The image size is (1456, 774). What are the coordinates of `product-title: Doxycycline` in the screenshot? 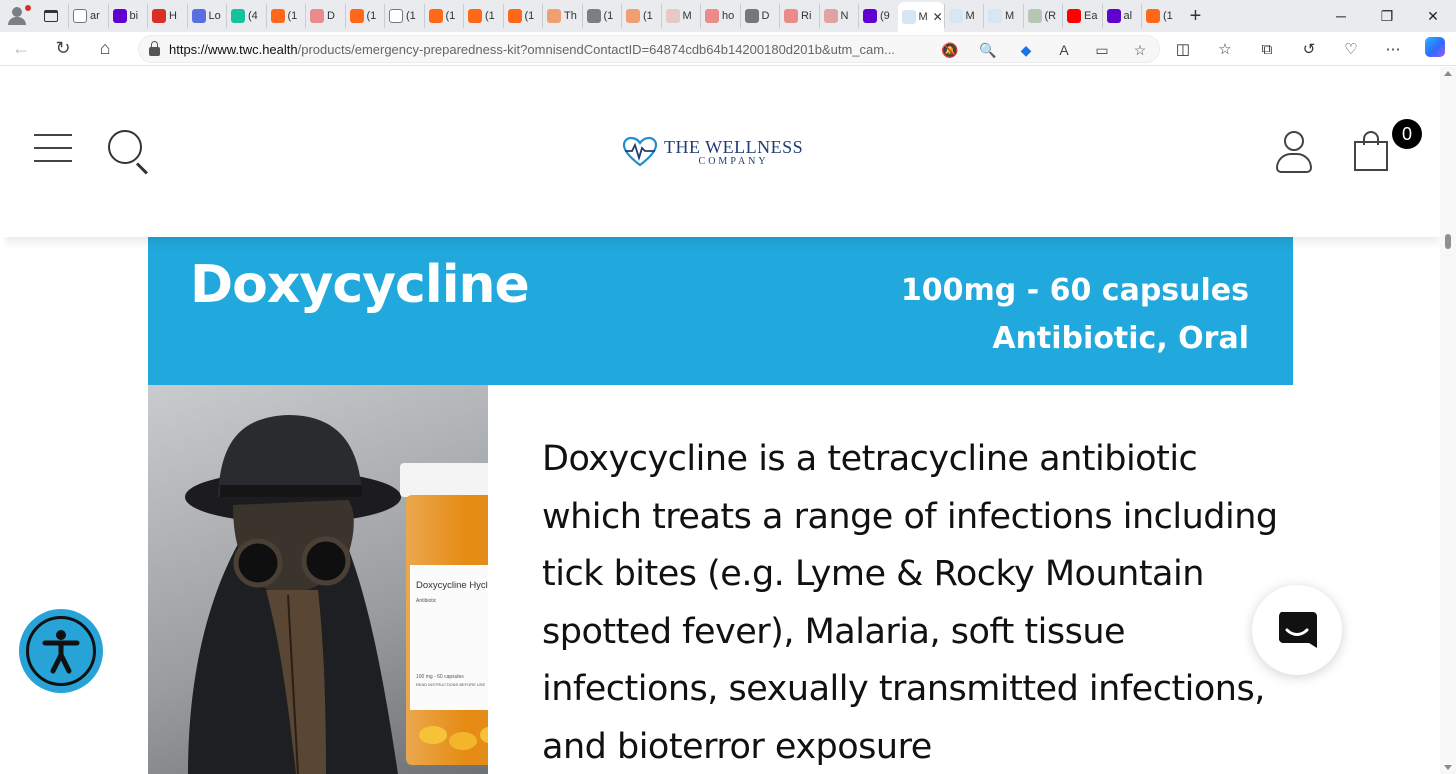 It's located at (360, 285).